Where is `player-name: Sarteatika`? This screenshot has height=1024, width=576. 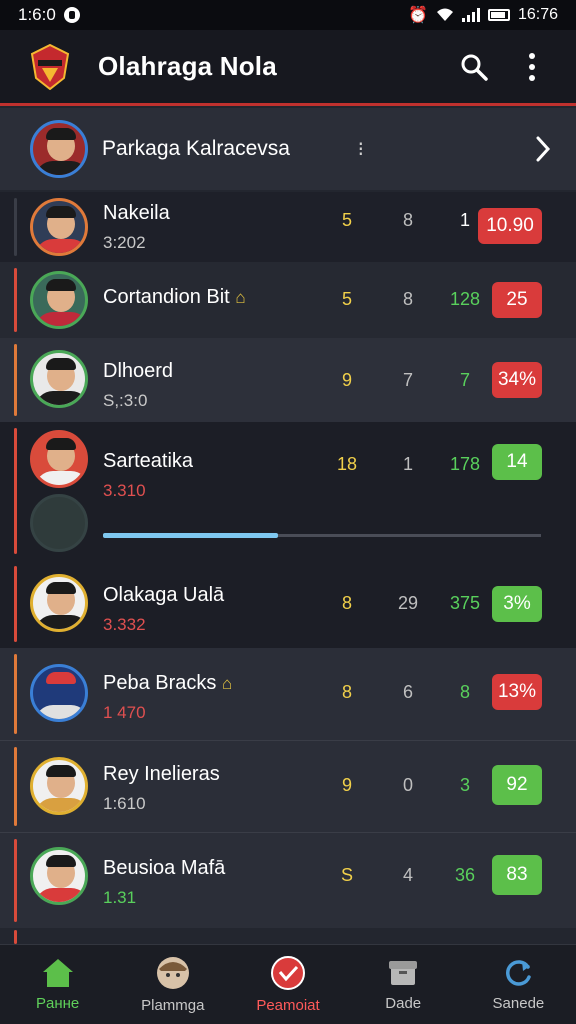 player-name: Sarteatika is located at coordinates (148, 461).